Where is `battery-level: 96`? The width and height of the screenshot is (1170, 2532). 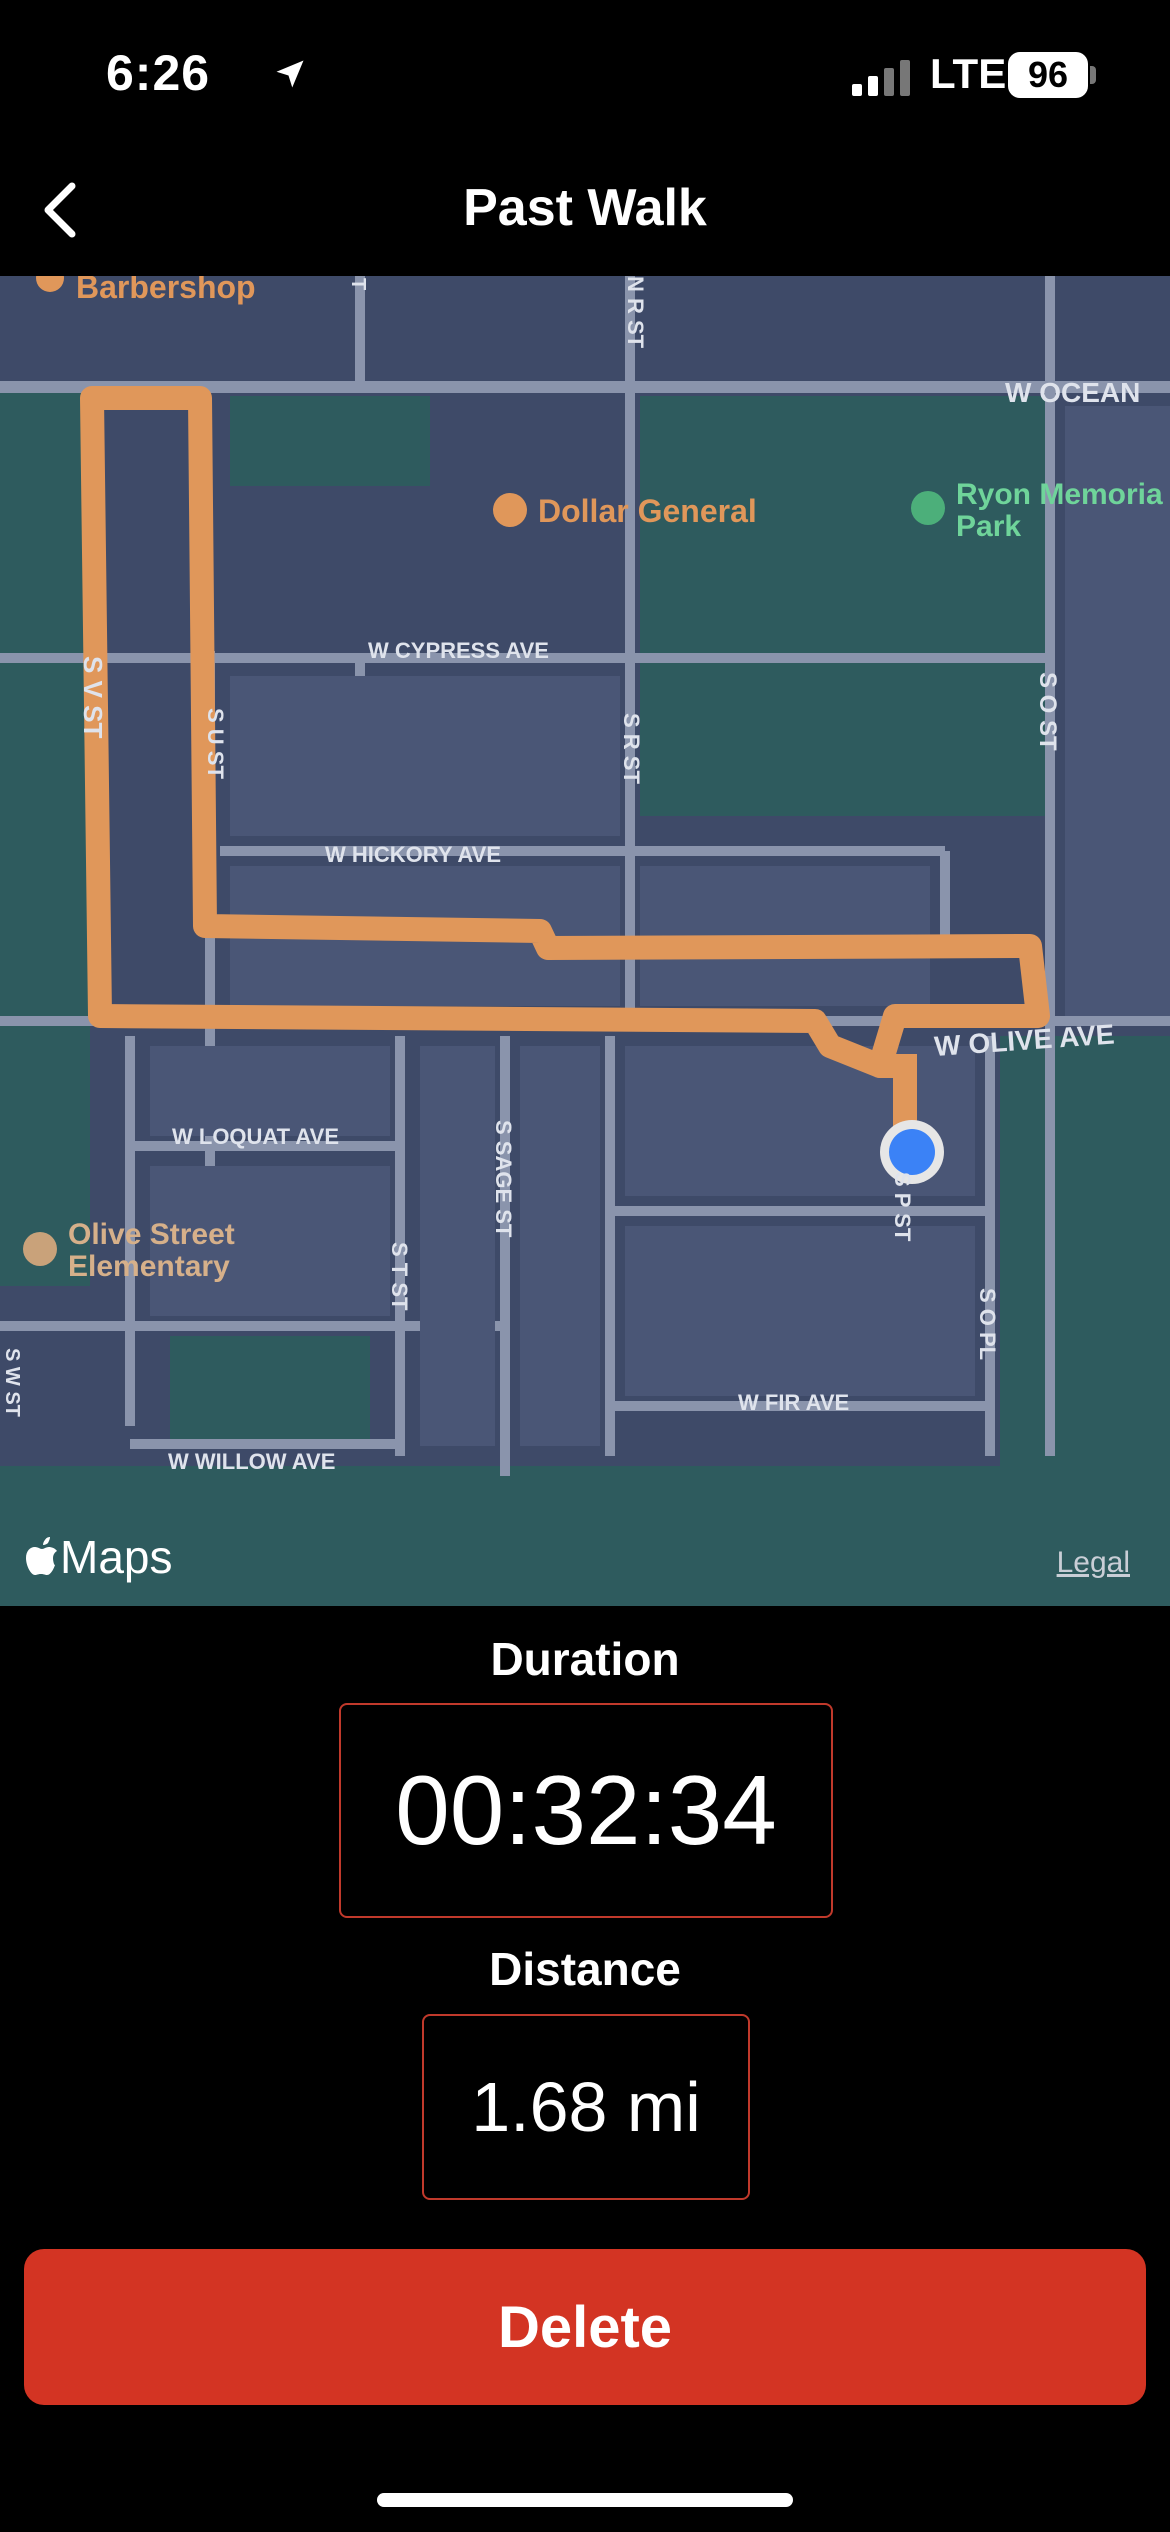
battery-level: 96 is located at coordinates (1048, 74).